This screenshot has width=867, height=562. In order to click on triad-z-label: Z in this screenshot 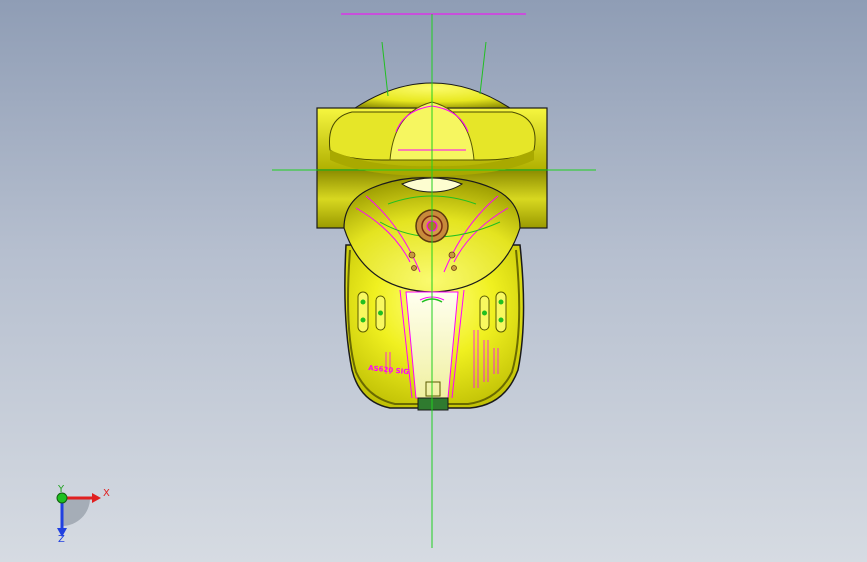, I will do `click(61, 539)`.